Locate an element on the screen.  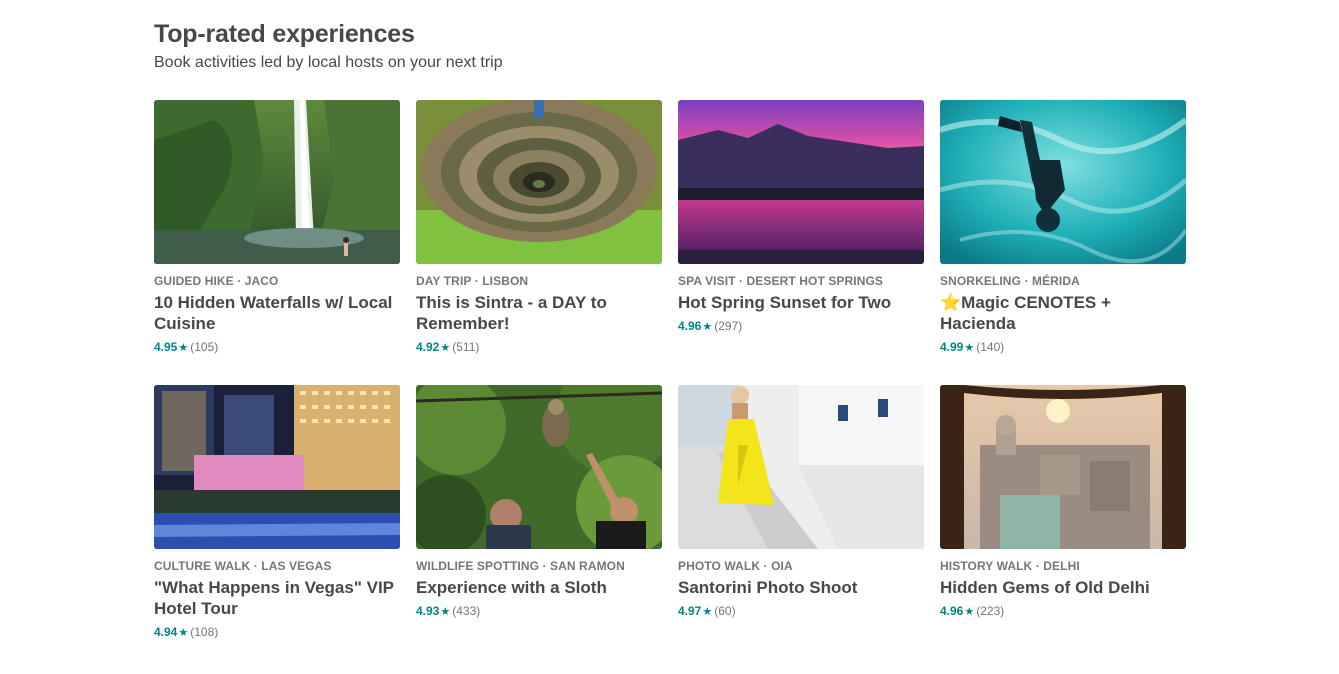
experience-rating: 4.96★ (297) is located at coordinates (801, 326).